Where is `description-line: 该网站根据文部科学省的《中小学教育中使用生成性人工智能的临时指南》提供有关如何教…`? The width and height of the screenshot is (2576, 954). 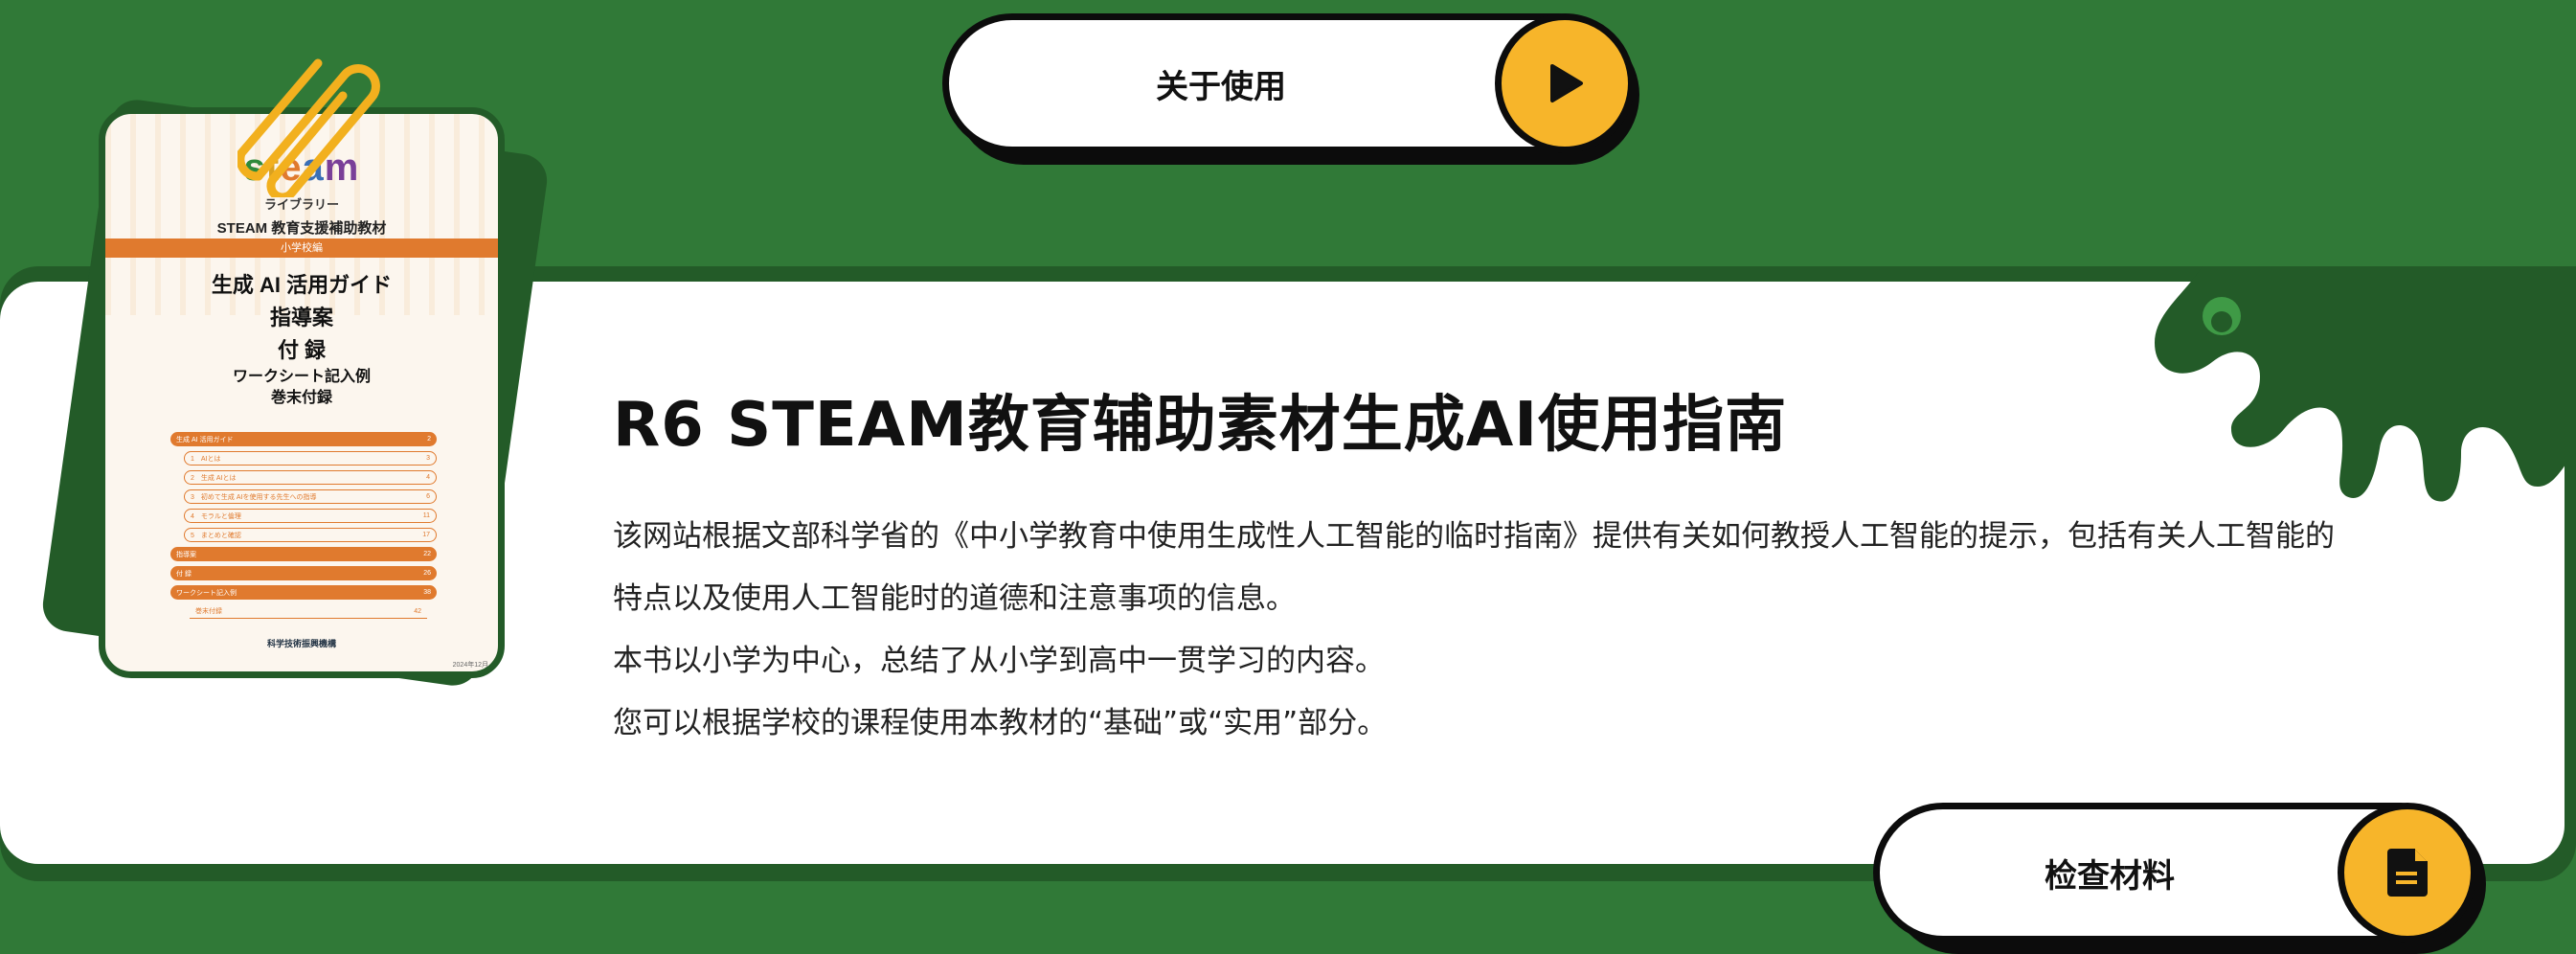
description-line: 该网站根据文部科学省的《中小学教育中使用生成性人工智能的临时指南》提供有关如何教… is located at coordinates (1474, 536).